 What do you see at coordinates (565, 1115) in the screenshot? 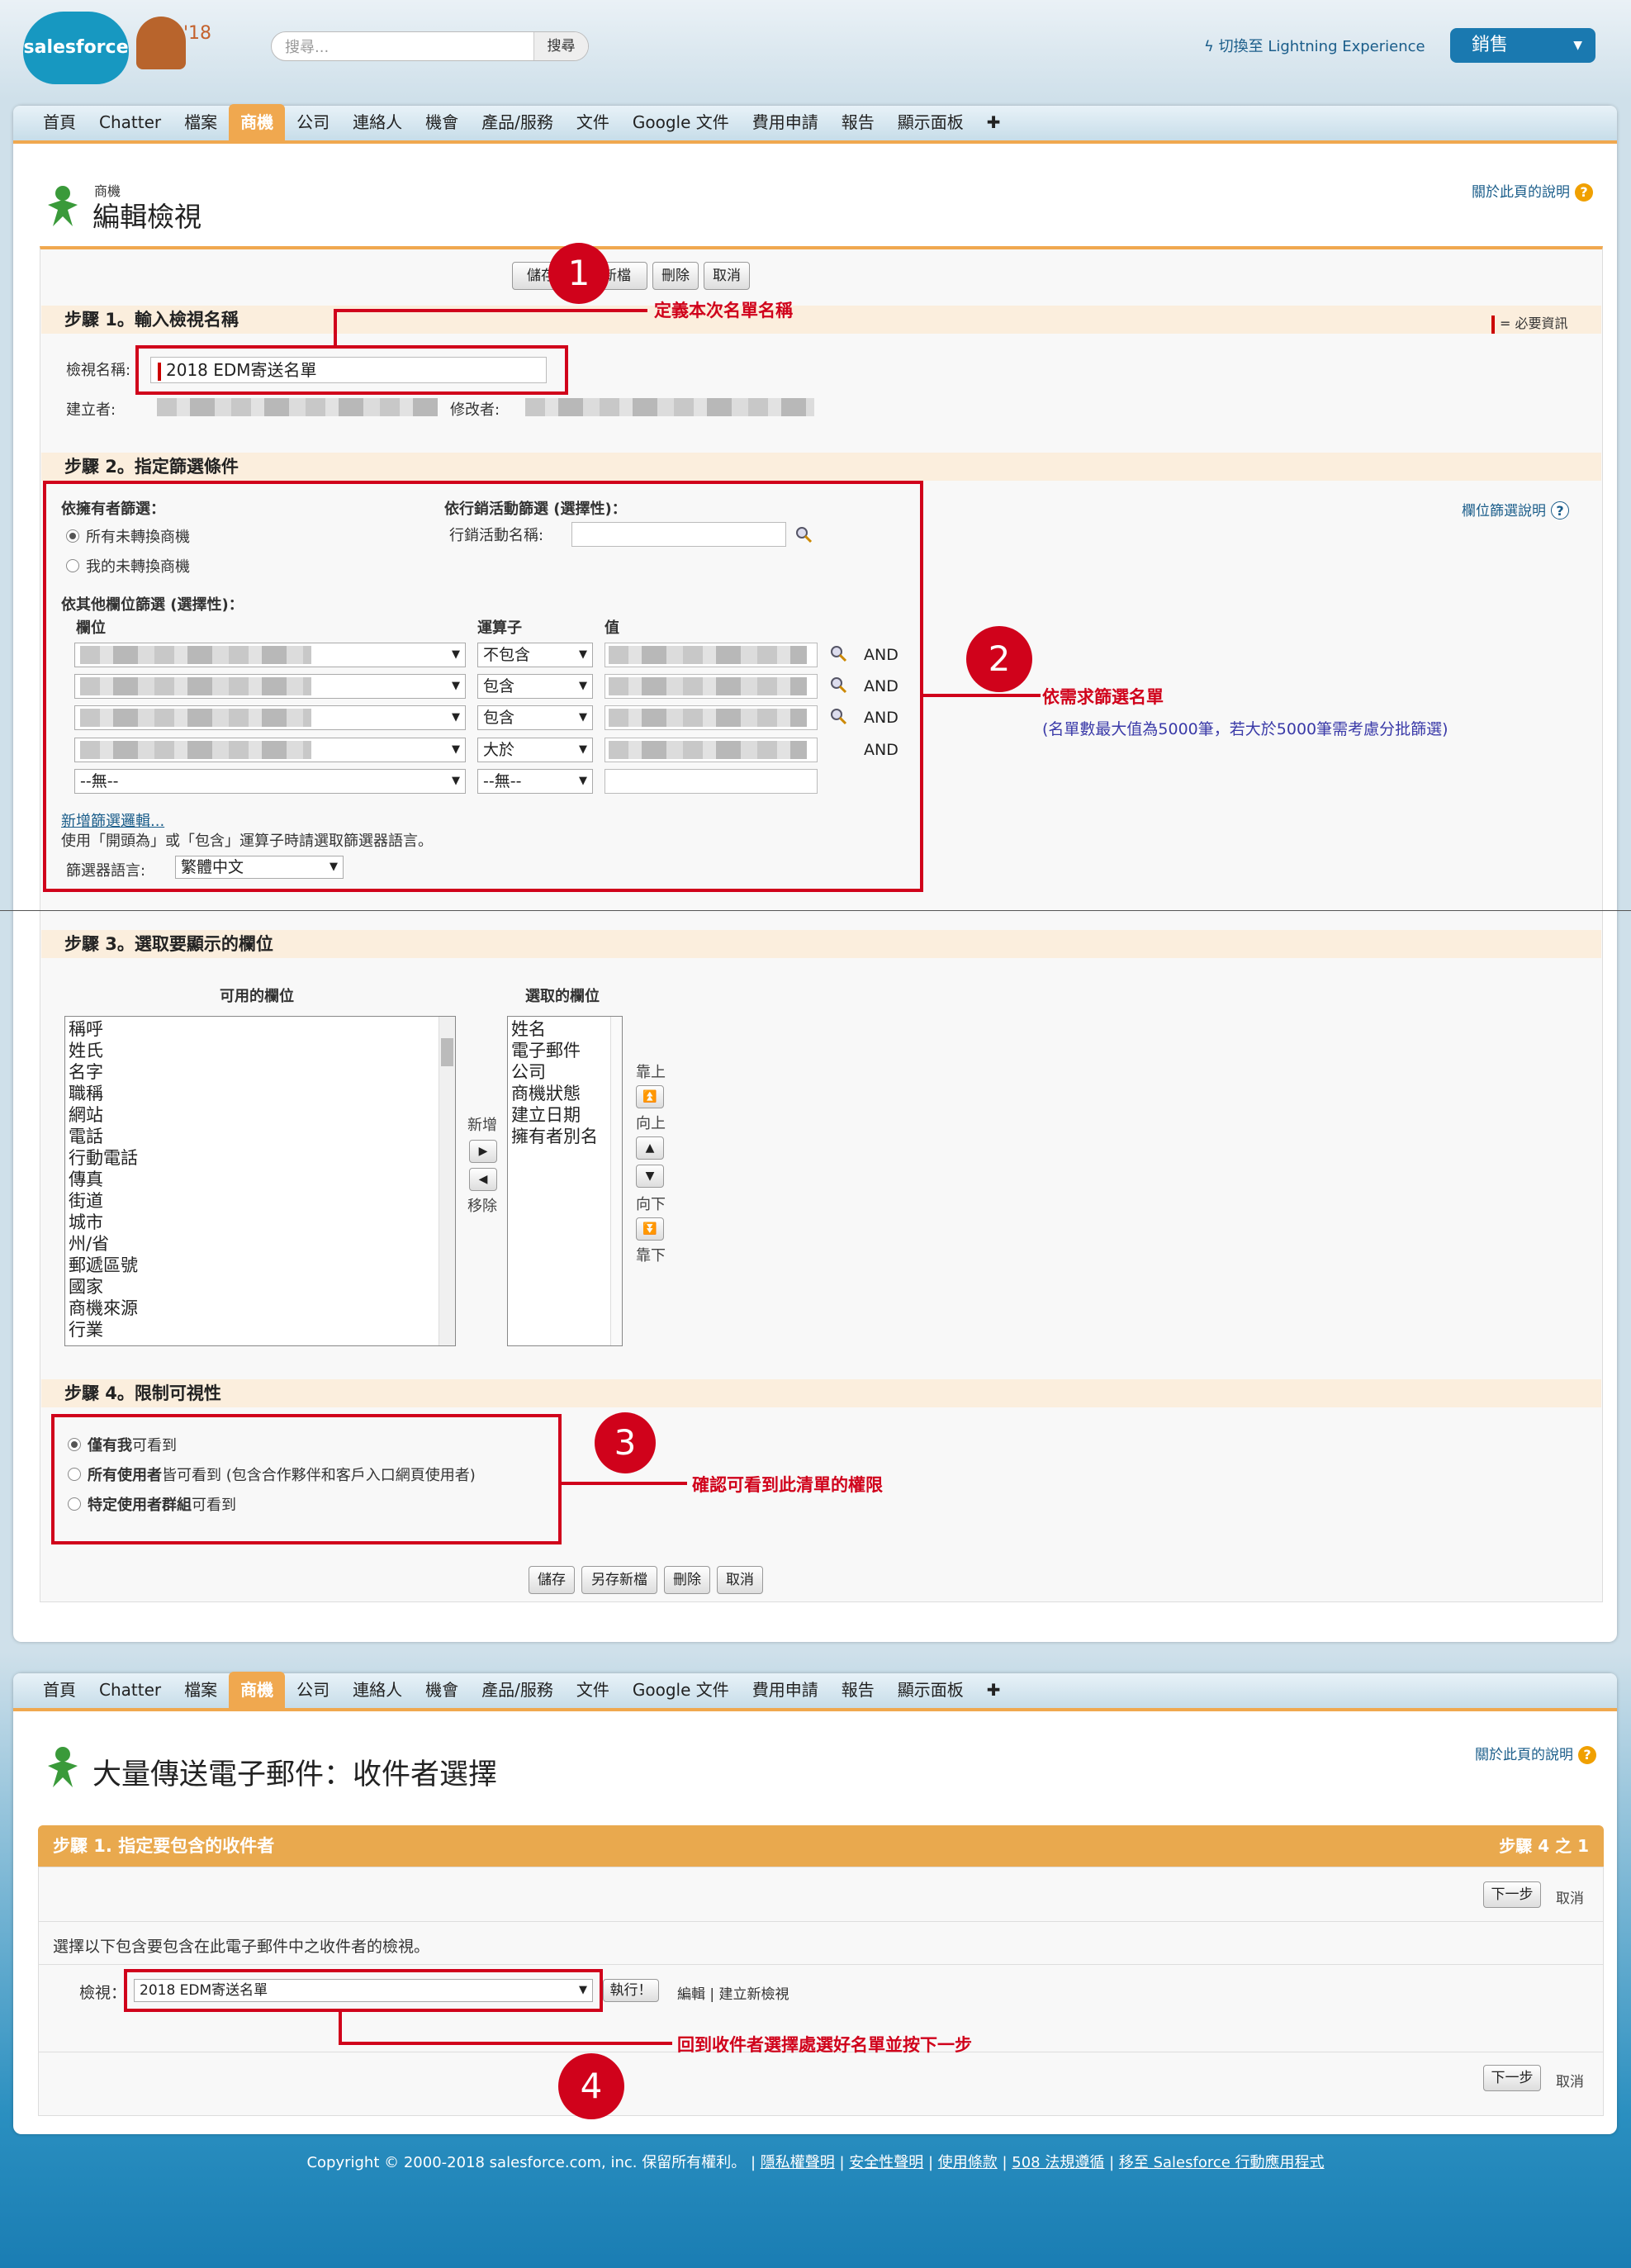
I see `selected-field-item: 建立日期` at bounding box center [565, 1115].